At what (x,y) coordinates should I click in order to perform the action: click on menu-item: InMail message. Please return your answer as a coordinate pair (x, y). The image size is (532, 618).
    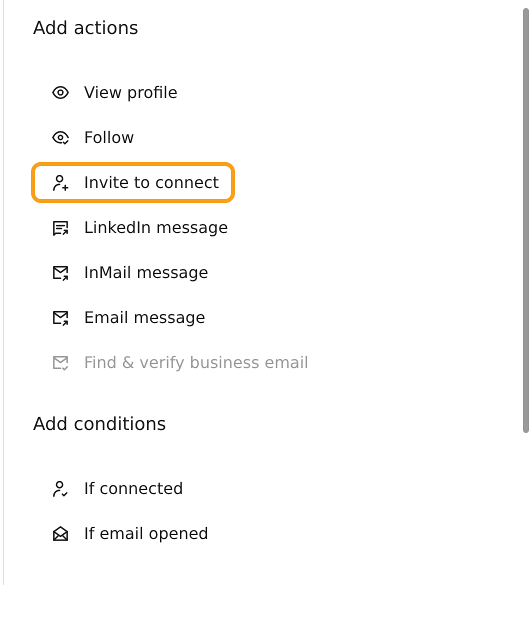
    Looking at the image, I should click on (127, 272).